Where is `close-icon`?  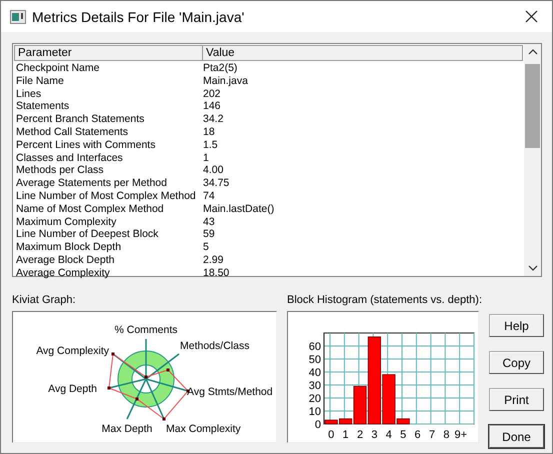 close-icon is located at coordinates (531, 16).